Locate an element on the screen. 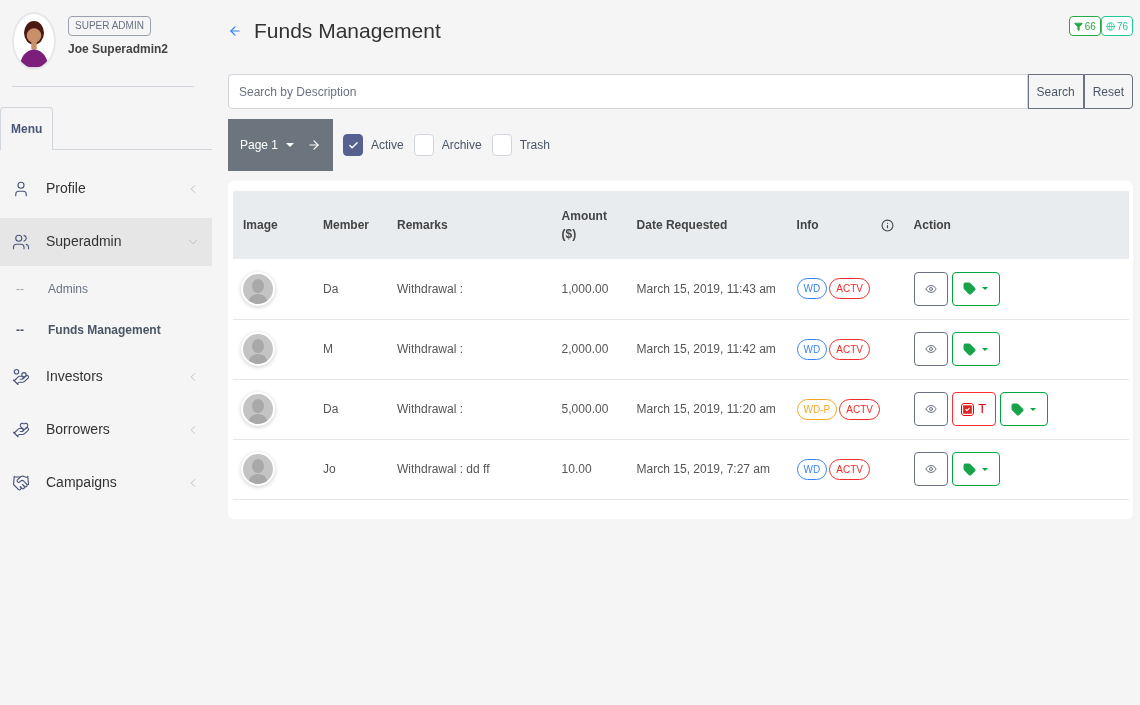 This screenshot has width=1140, height=705. submenu-label: Funds Management is located at coordinates (104, 330).